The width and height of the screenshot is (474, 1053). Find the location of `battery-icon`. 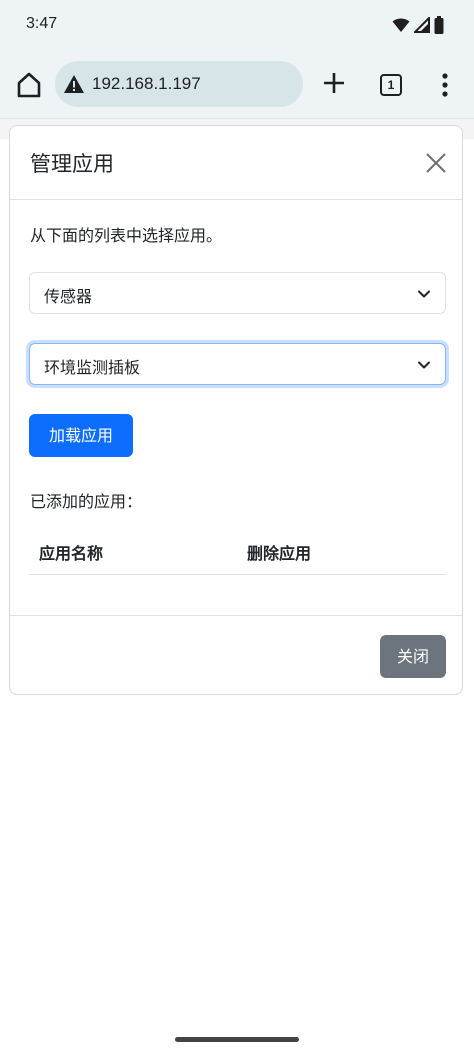

battery-icon is located at coordinates (439, 25).